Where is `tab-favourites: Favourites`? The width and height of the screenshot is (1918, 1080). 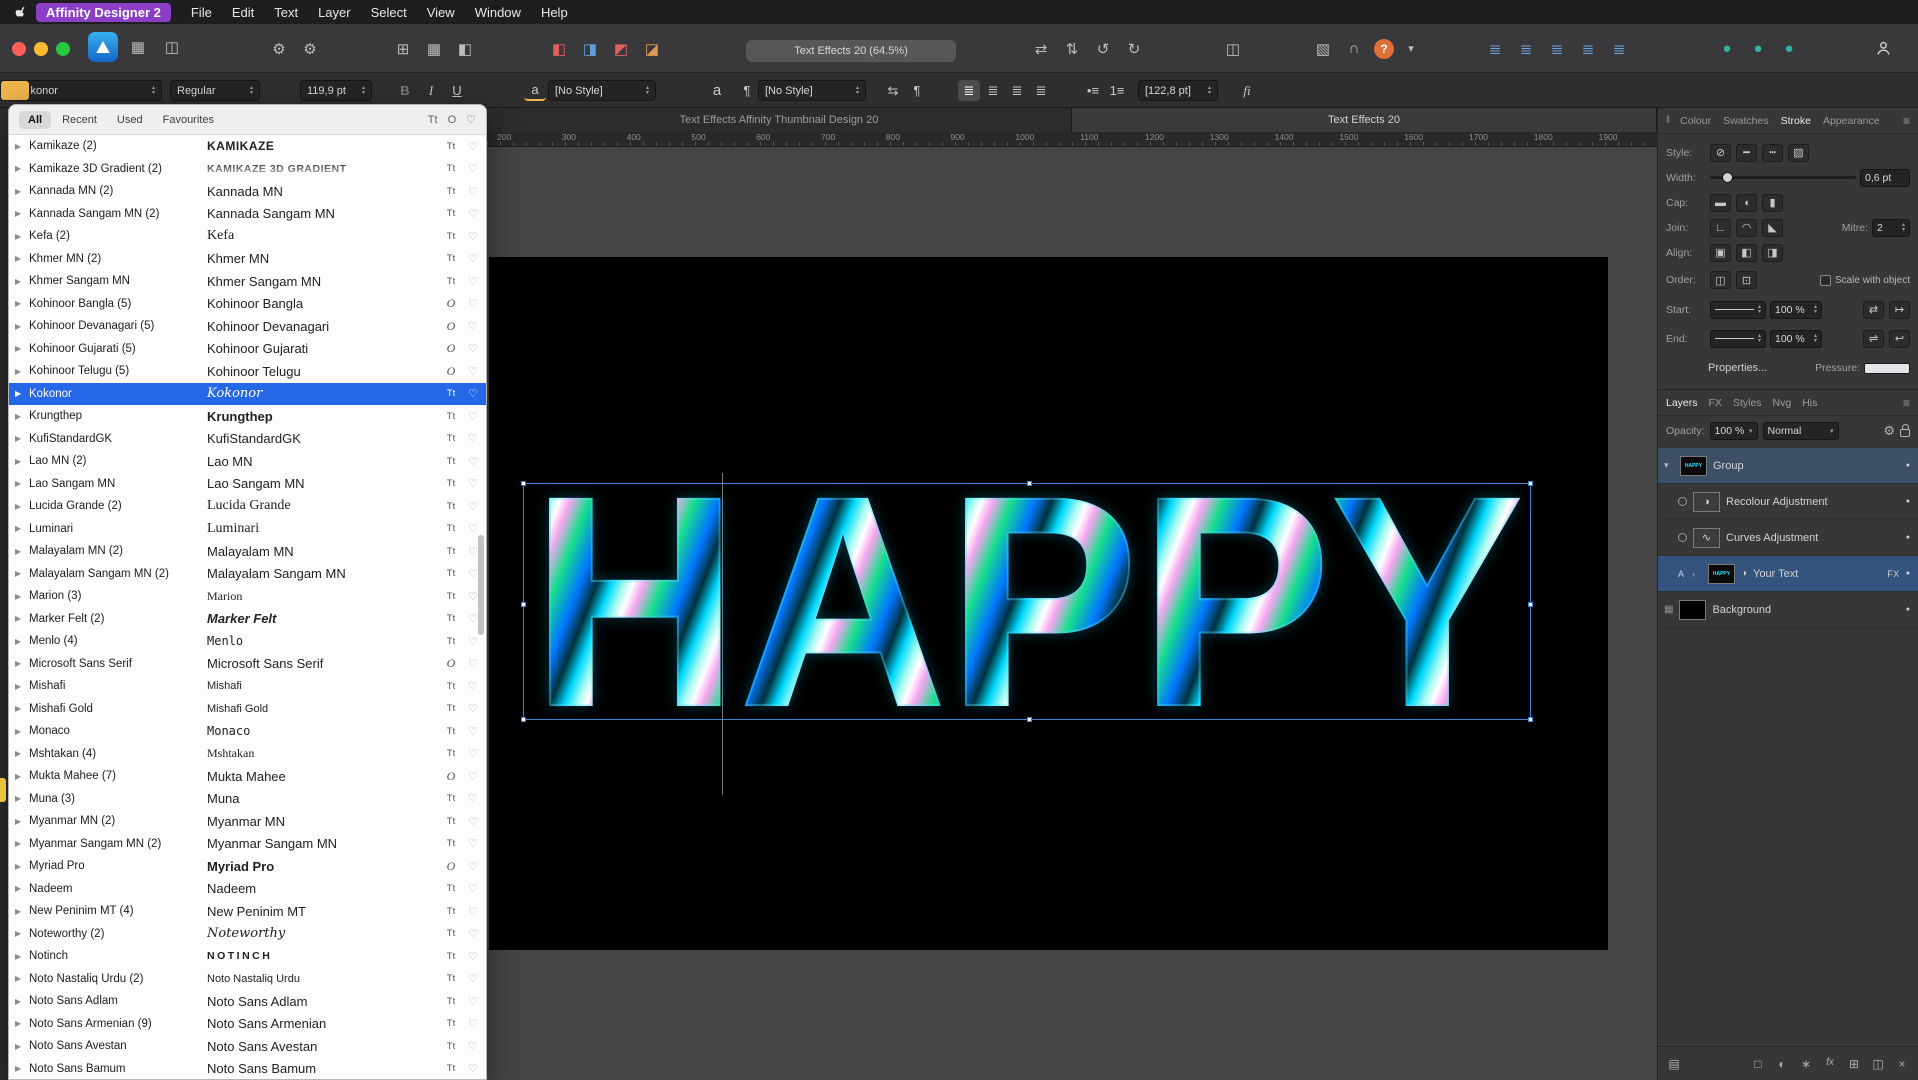 tab-favourites: Favourites is located at coordinates (188, 120).